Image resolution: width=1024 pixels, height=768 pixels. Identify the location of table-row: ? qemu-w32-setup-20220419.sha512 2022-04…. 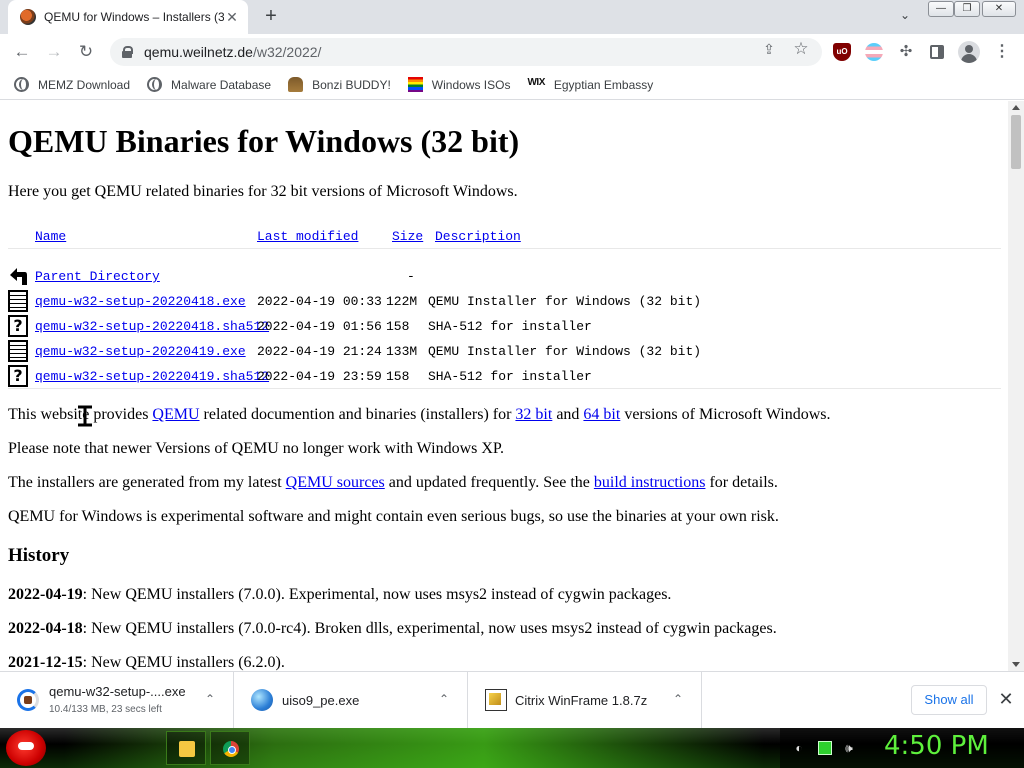
(504, 379).